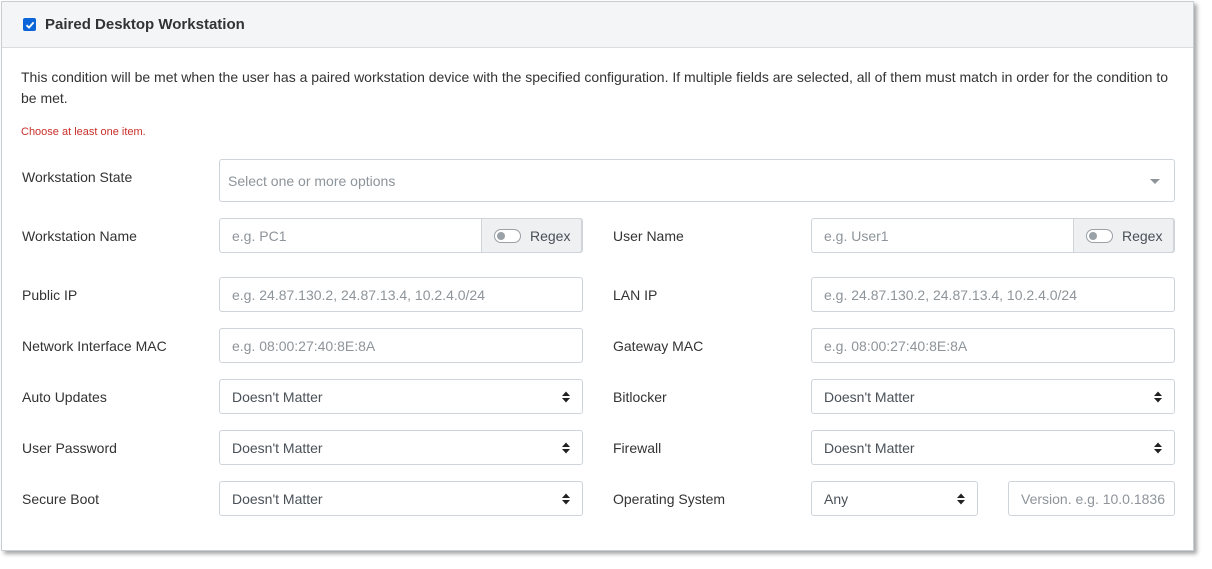 The height and width of the screenshot is (569, 1212). I want to click on workstation-name-regex-toggle: Regex, so click(531, 235).